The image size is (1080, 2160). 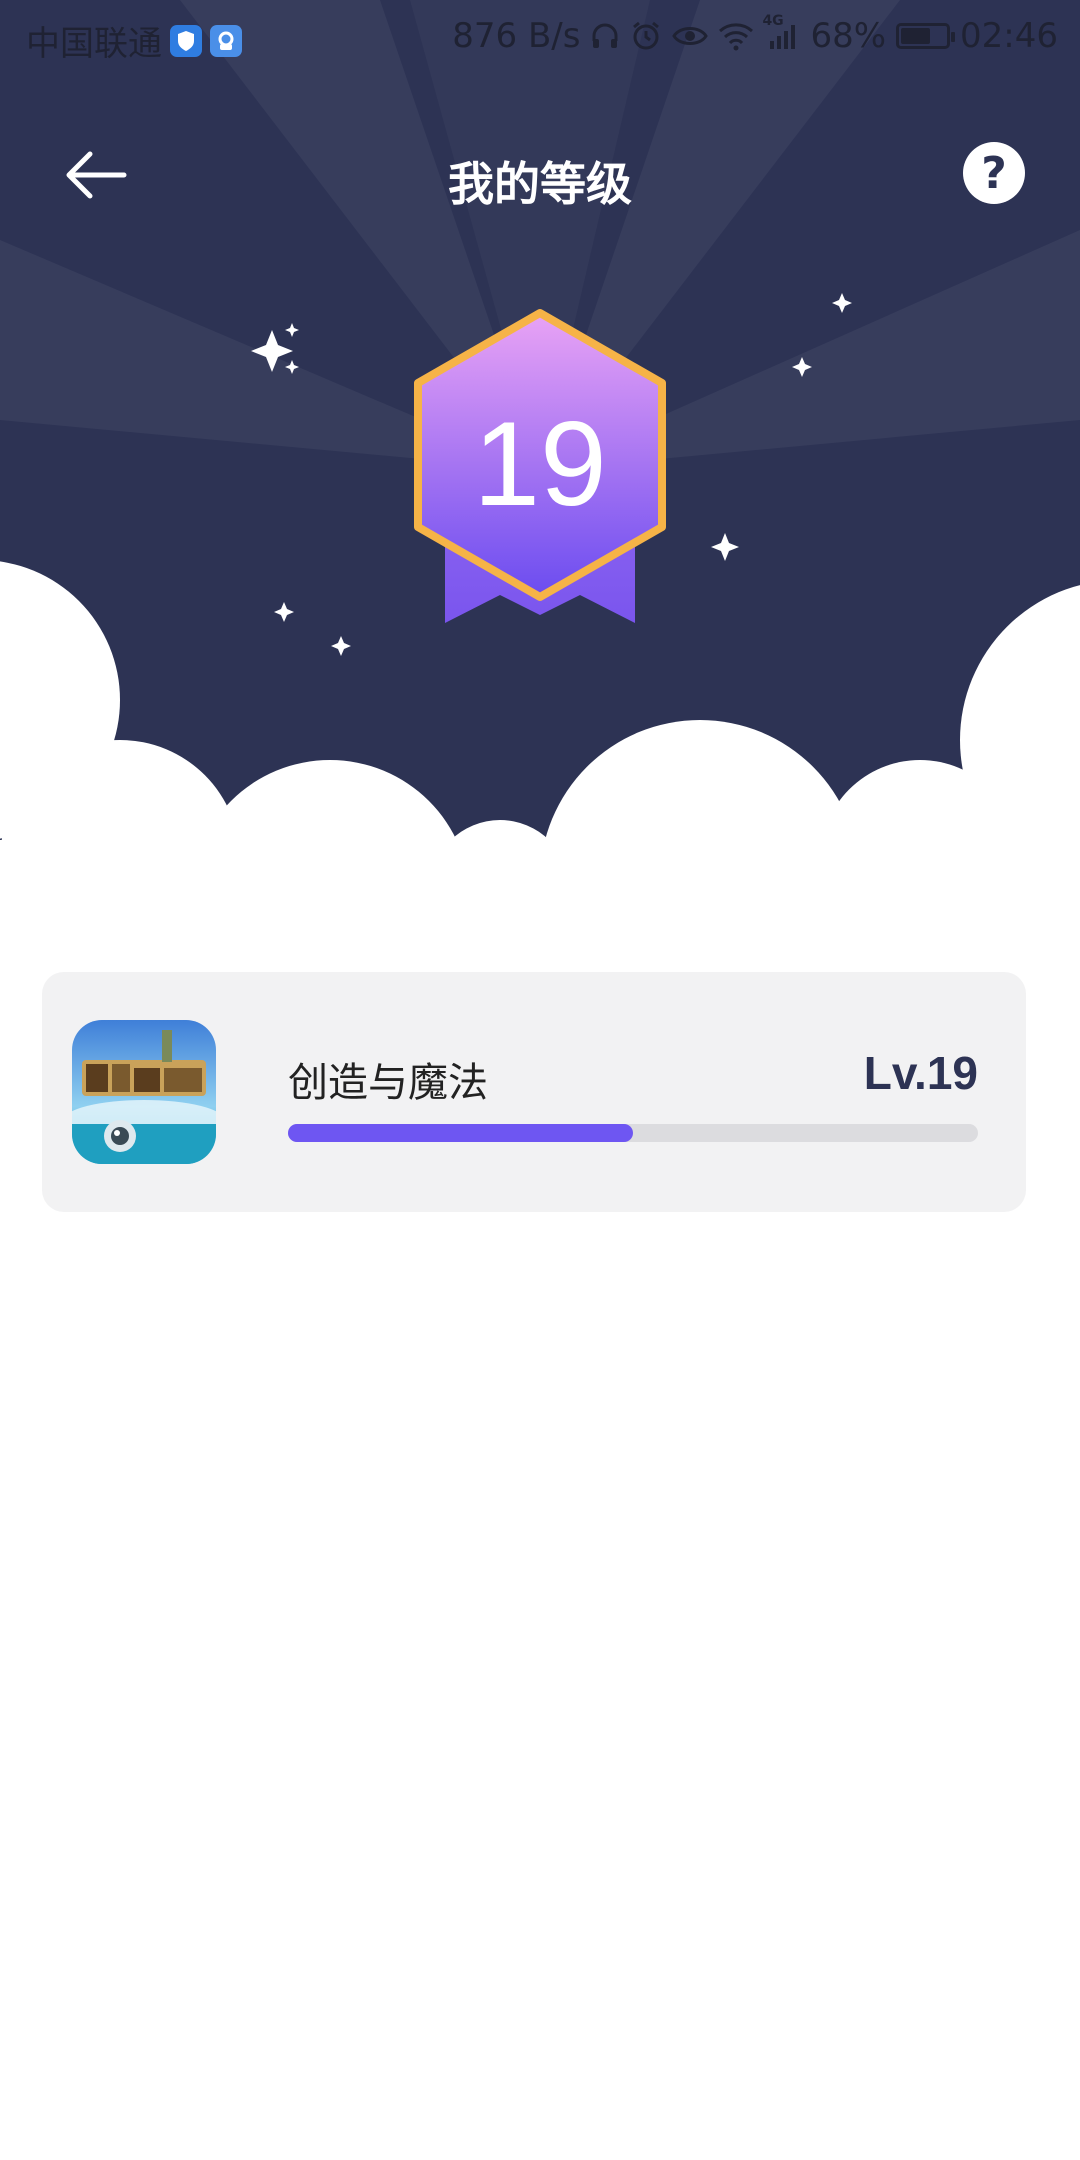 I want to click on title-bar: 我的等级 ?, so click(x=540, y=175).